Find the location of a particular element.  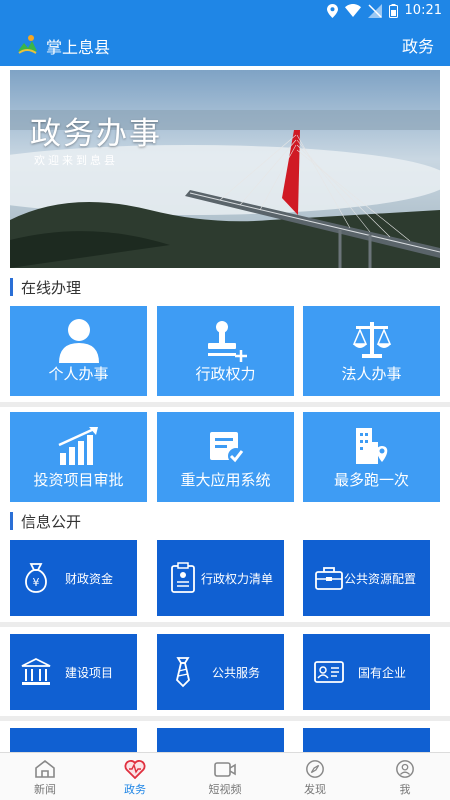

tile-label: 重大应用系统 is located at coordinates (225, 480).